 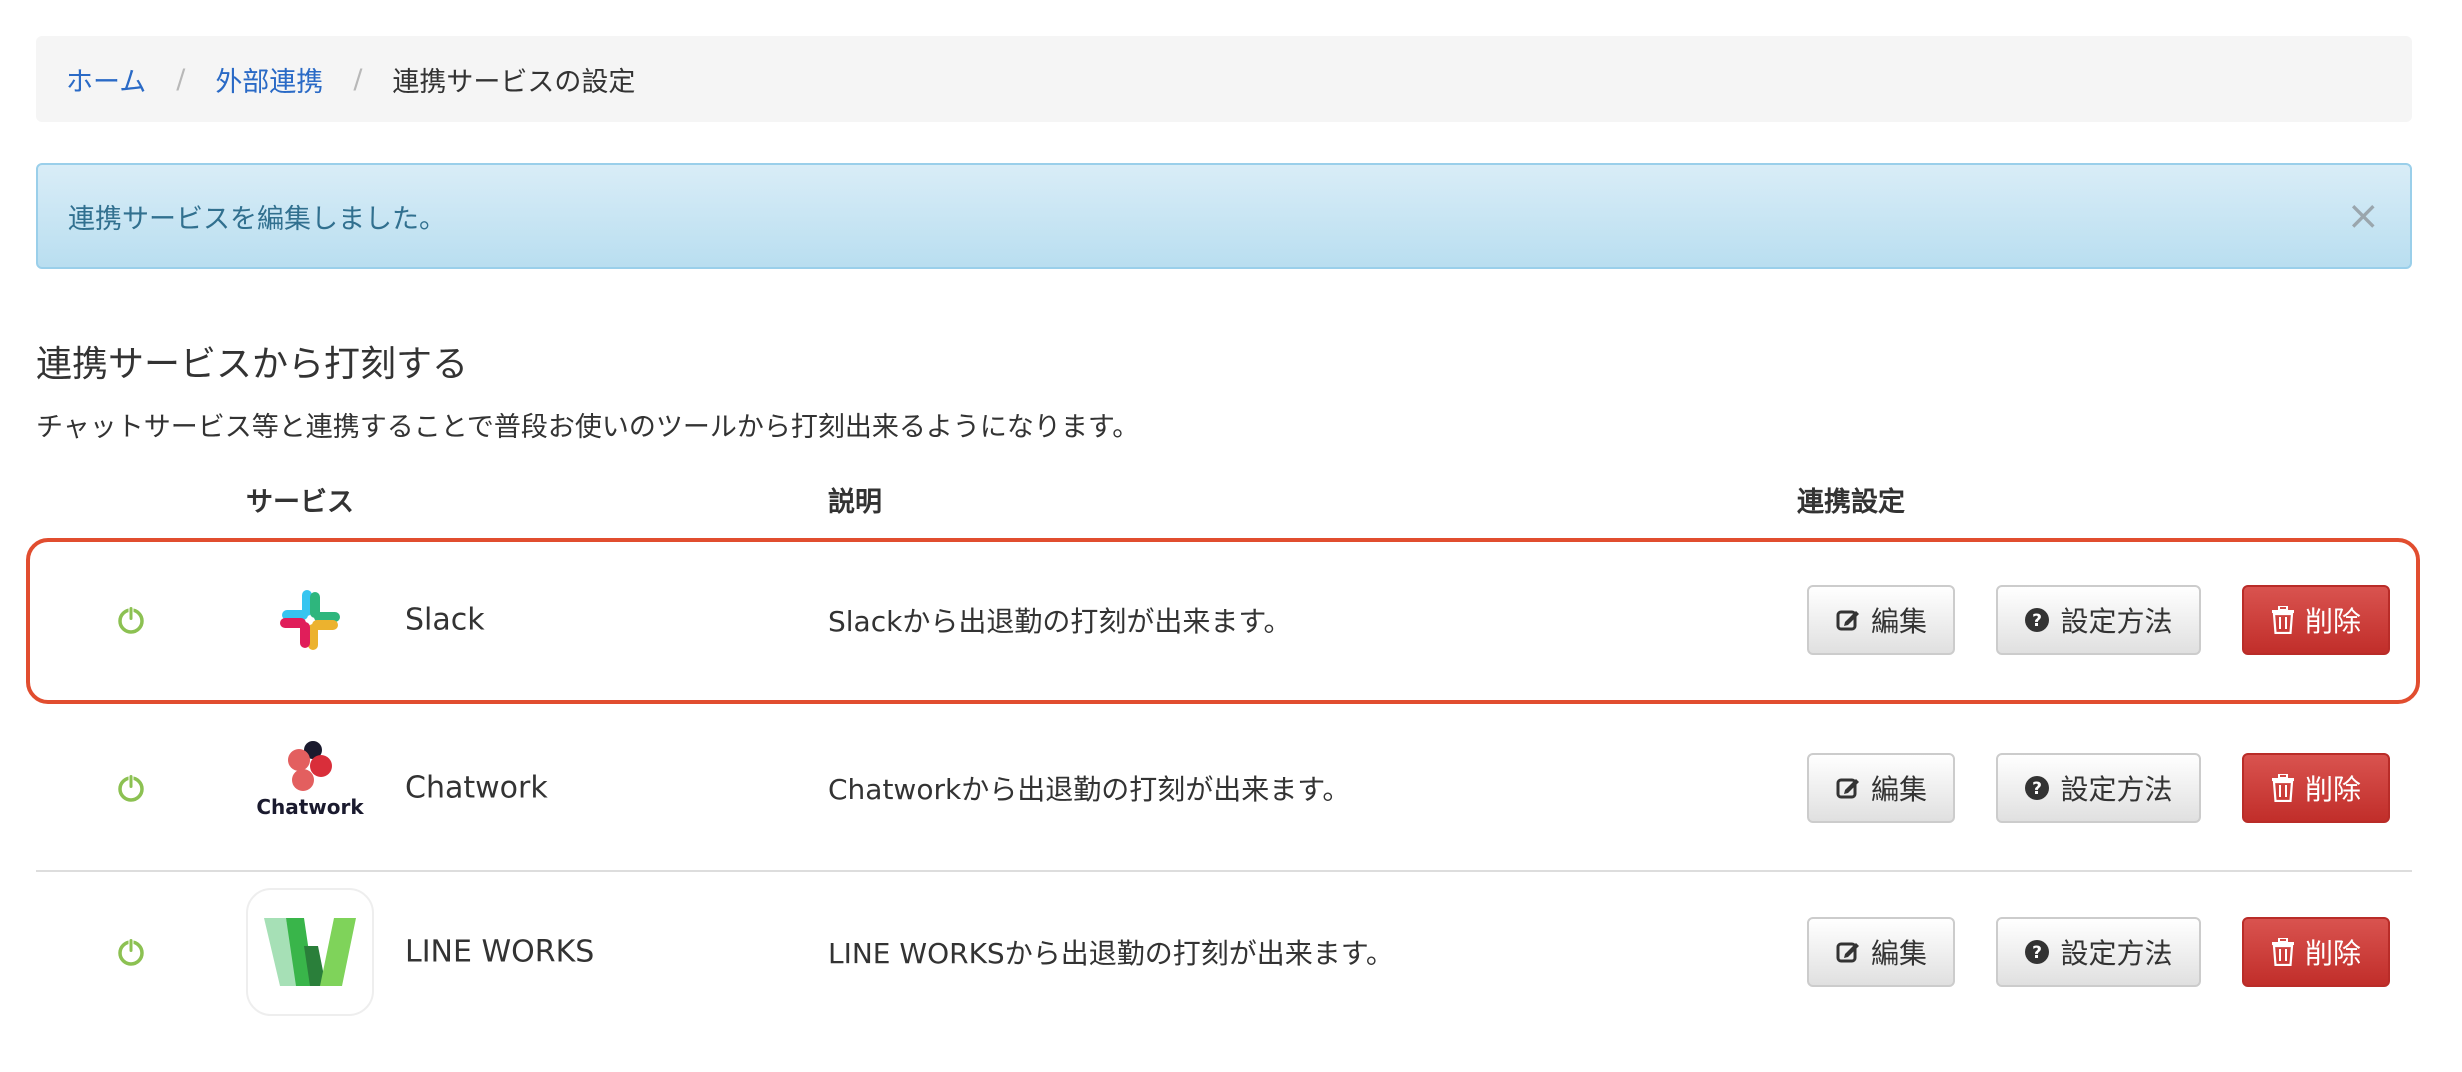 I want to click on alert-close-button: ×, so click(x=2363, y=216).